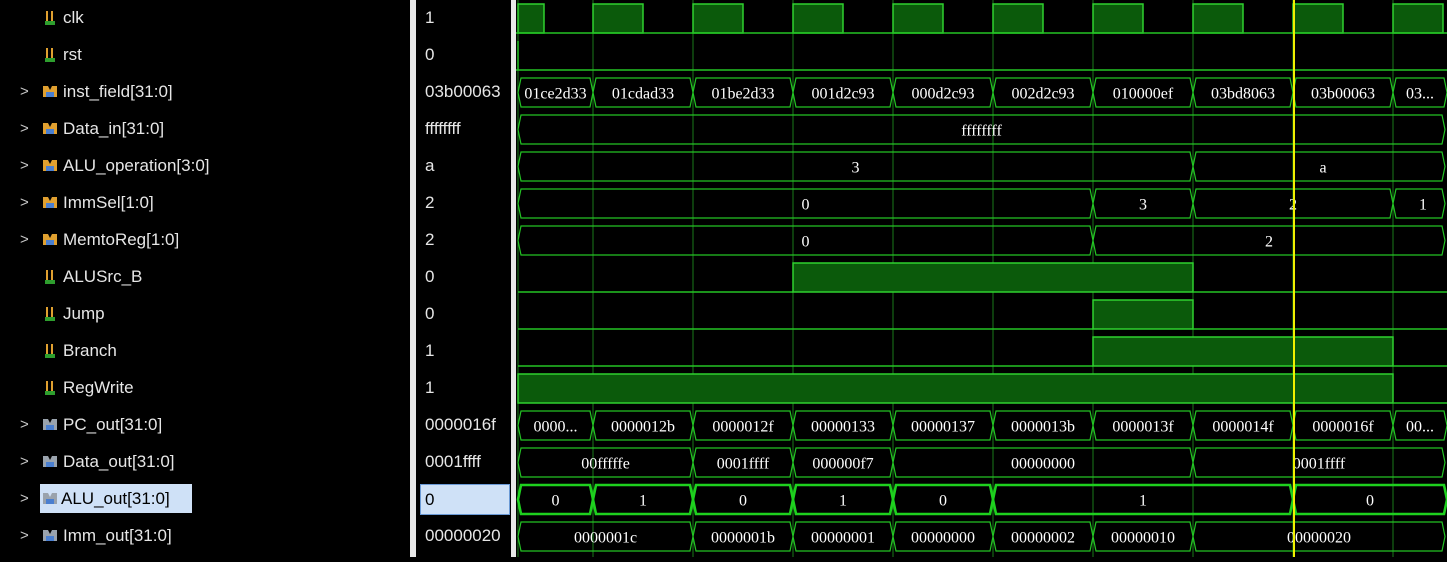 This screenshot has height=562, width=1447. What do you see at coordinates (443, 128) in the screenshot?
I see `signal-value: ffffffff` at bounding box center [443, 128].